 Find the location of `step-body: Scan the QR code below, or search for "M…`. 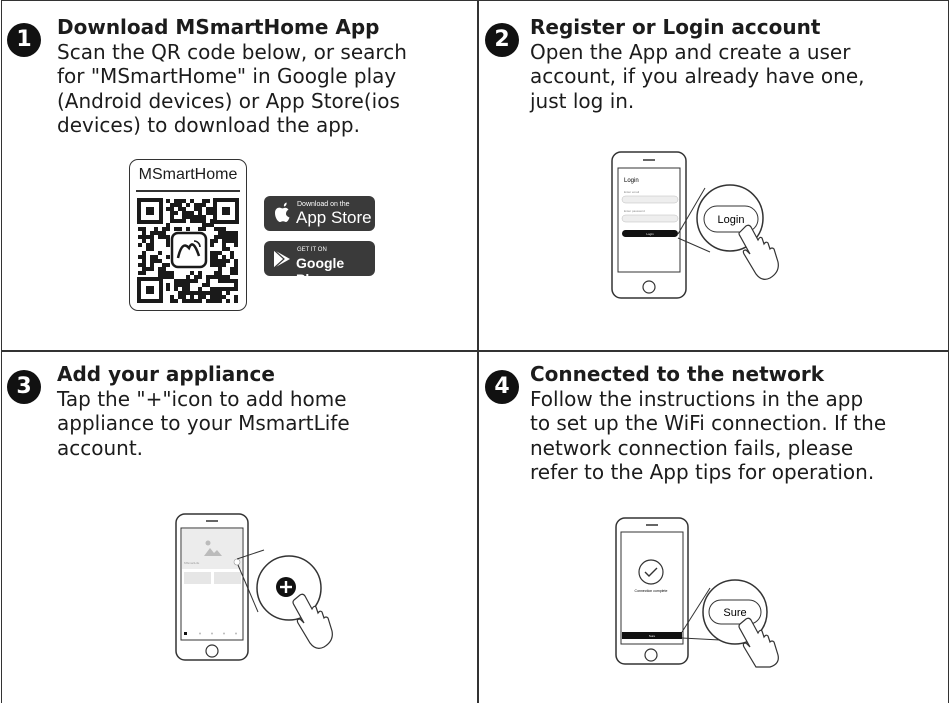

step-body: Scan the QR code below, or search for "M… is located at coordinates (232, 88).